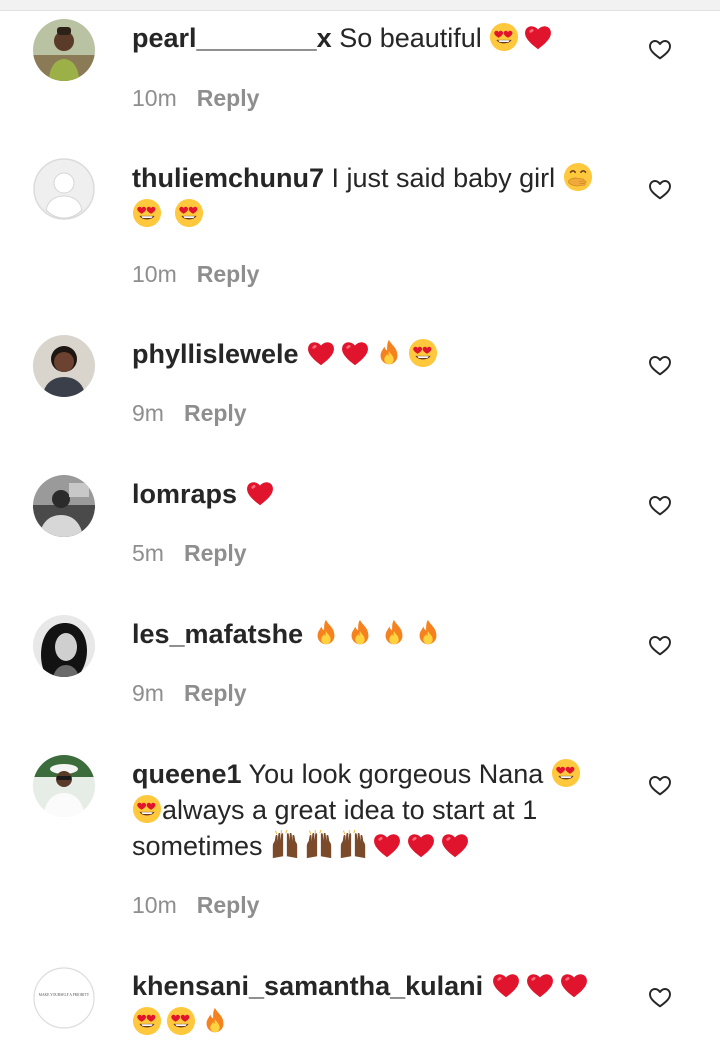 The image size is (720, 1040). What do you see at coordinates (232, 38) in the screenshot?
I see `comment-username: pearl________x` at bounding box center [232, 38].